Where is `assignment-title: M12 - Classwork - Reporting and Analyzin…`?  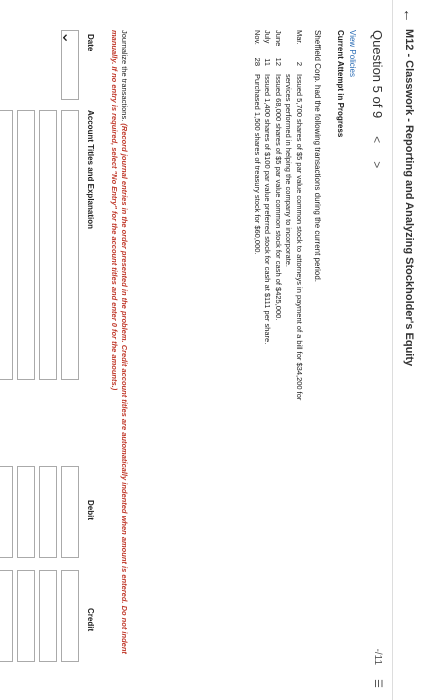 assignment-title: M12 - Classwork - Reporting and Analyzin… is located at coordinates (409, 198).